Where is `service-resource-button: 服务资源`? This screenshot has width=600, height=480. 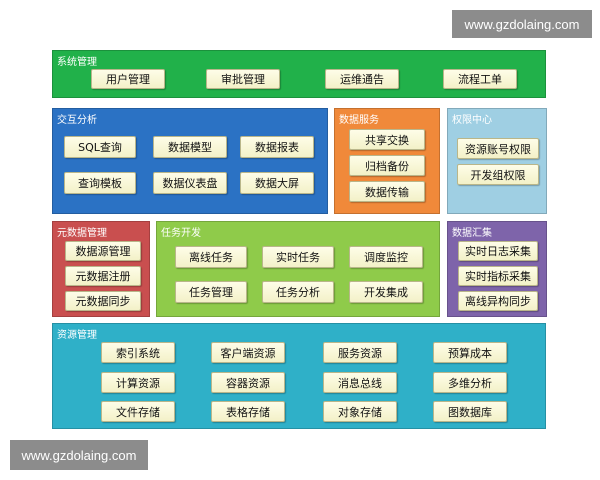 service-resource-button: 服务资源 is located at coordinates (360, 352).